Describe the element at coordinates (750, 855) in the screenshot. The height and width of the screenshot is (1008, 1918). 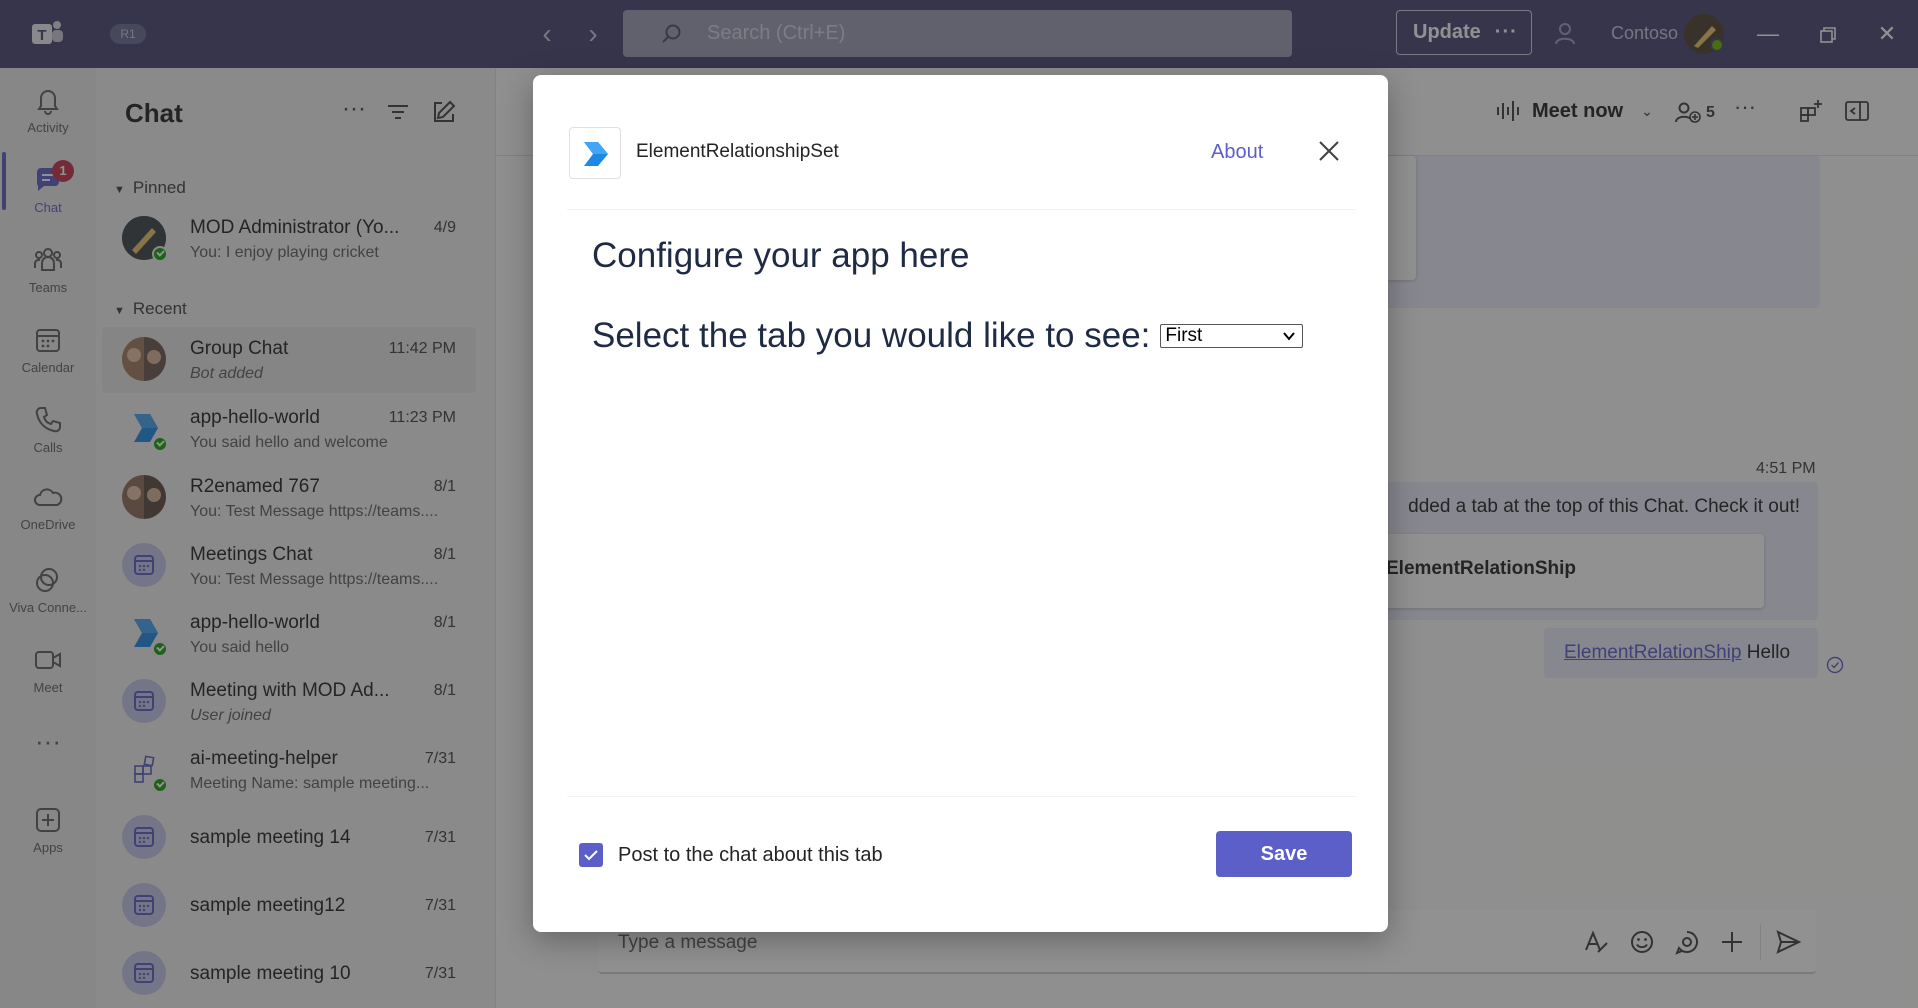
I see `checkbox-label: Post to the chat about this tab` at that location.